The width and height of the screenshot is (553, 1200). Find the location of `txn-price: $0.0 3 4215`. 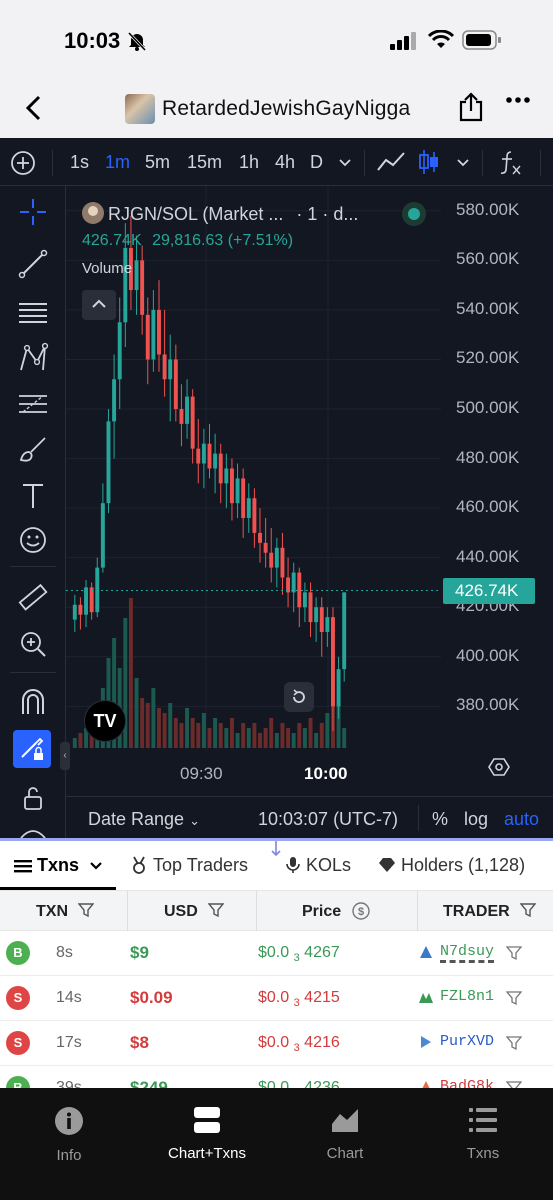

txn-price: $0.0 3 4215 is located at coordinates (299, 999).